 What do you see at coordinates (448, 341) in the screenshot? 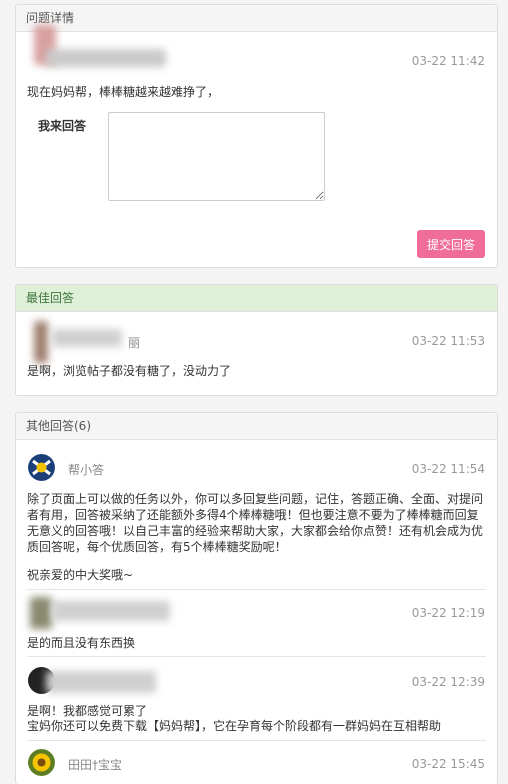
I see `best-answer-time: 03-22 11:53` at bounding box center [448, 341].